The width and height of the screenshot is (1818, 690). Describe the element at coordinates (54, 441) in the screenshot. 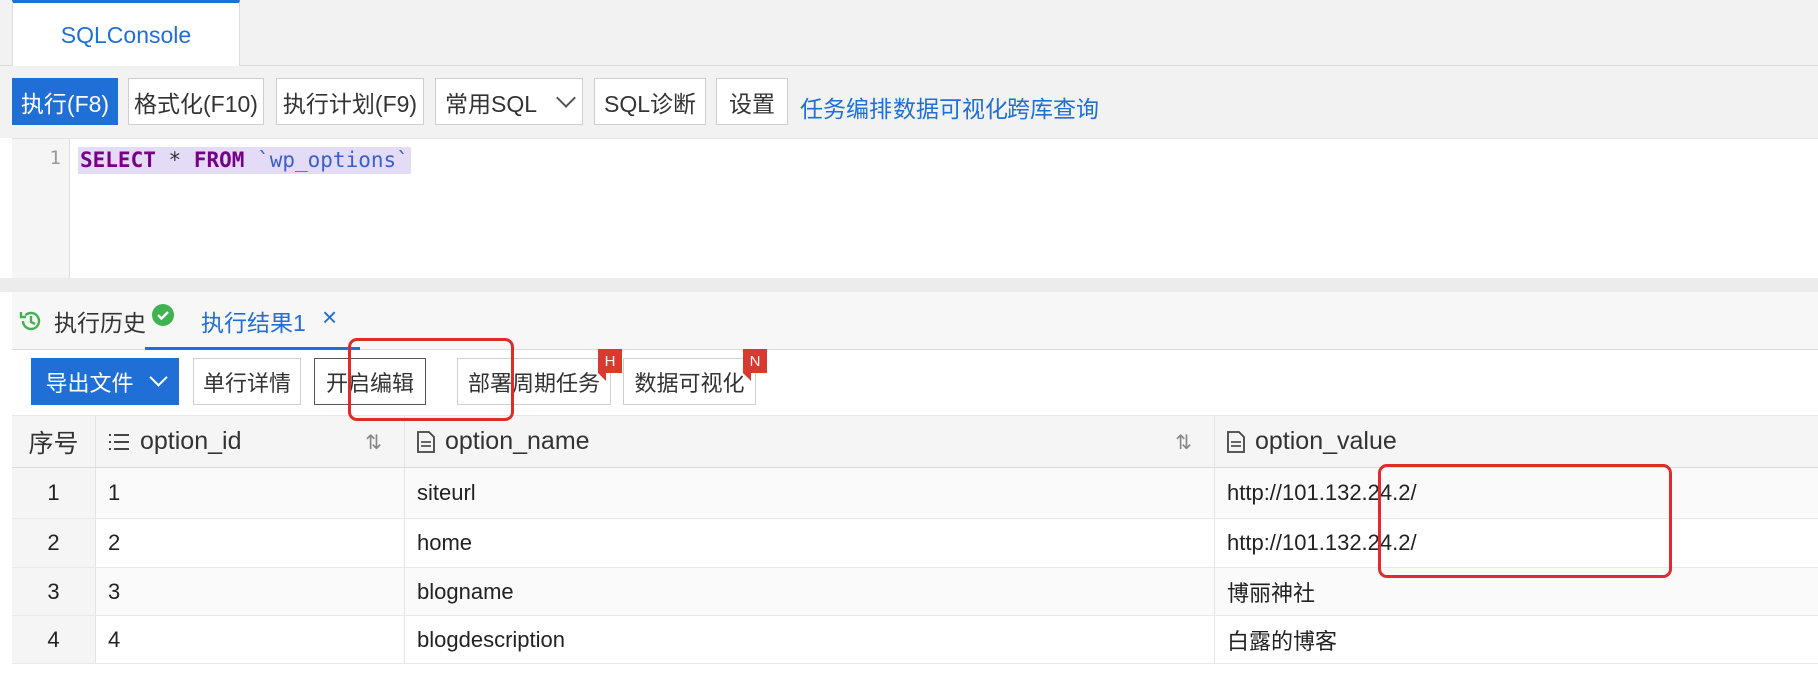

I see `column-header-index: 序号` at that location.